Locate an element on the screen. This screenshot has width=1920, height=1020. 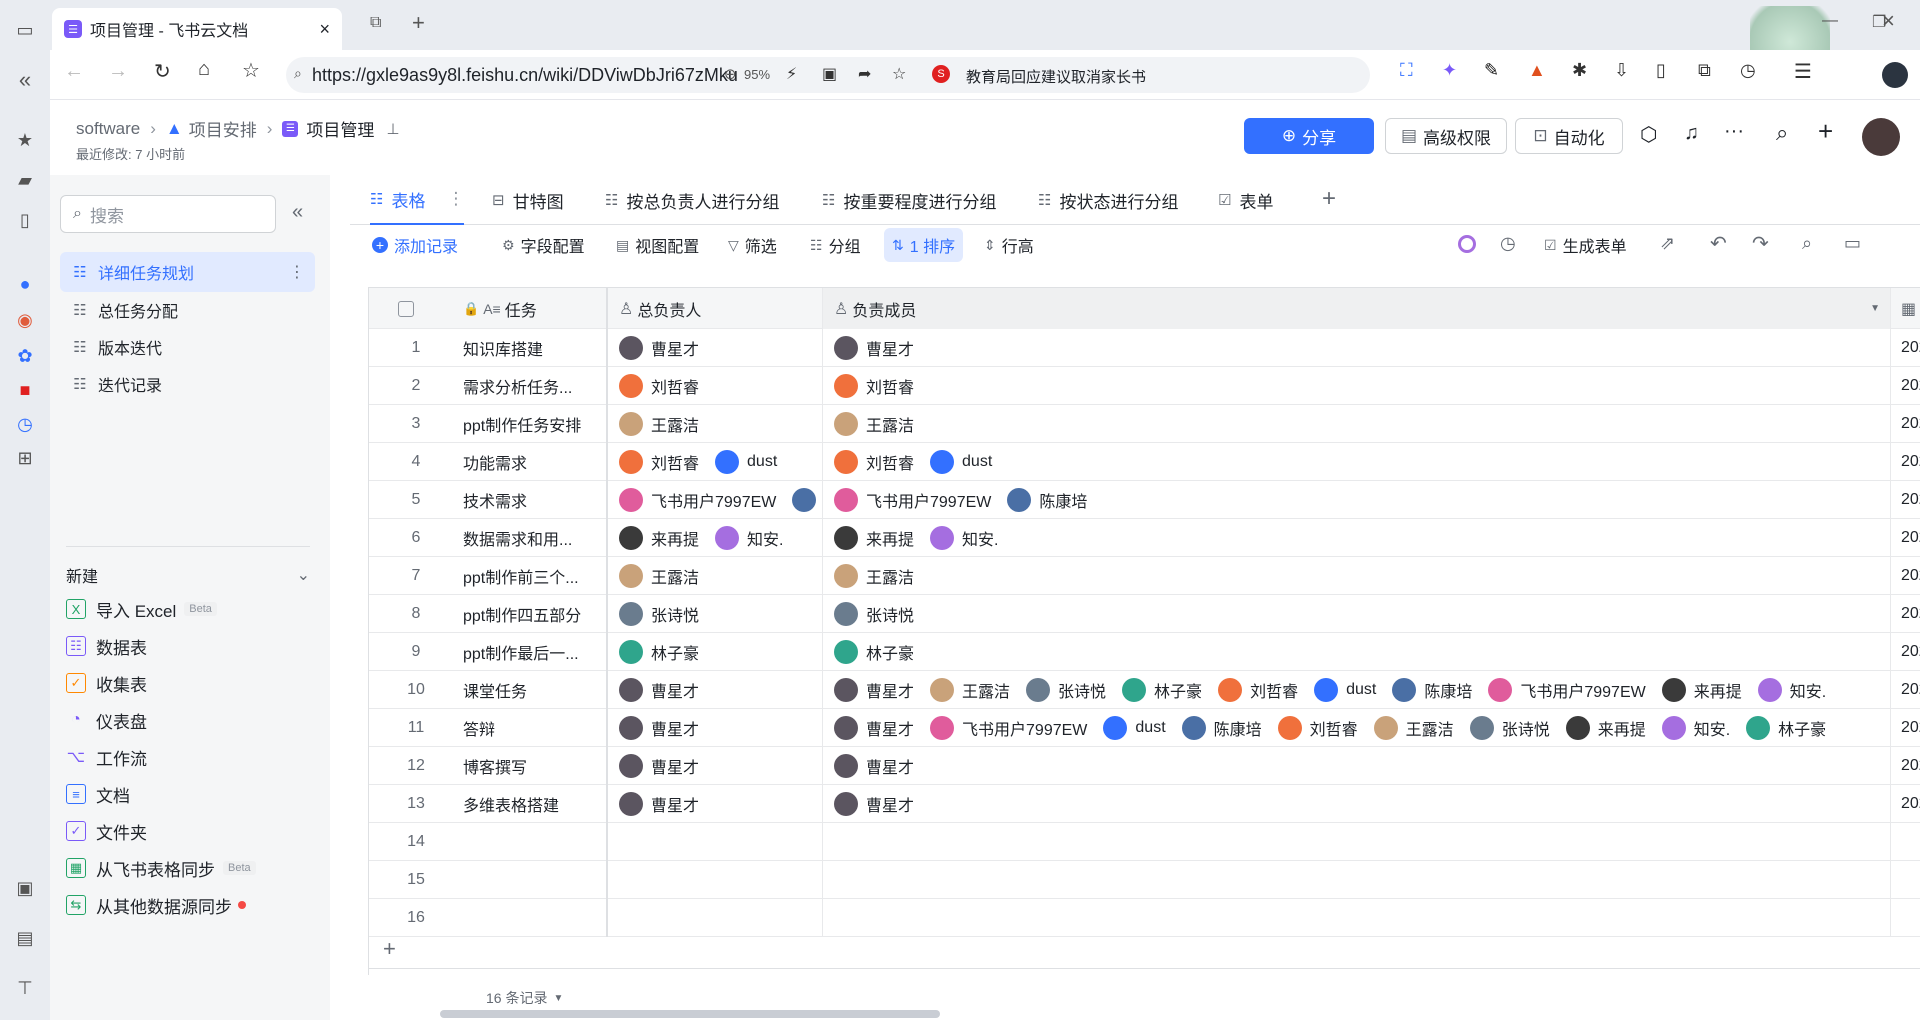
members-cell: 曹星才 飞书用户7997EW dust 陈康培 刘哲睿 王露洁 张诗悦 来再提 知安. 林子豪 is located at coordinates (1357, 728).